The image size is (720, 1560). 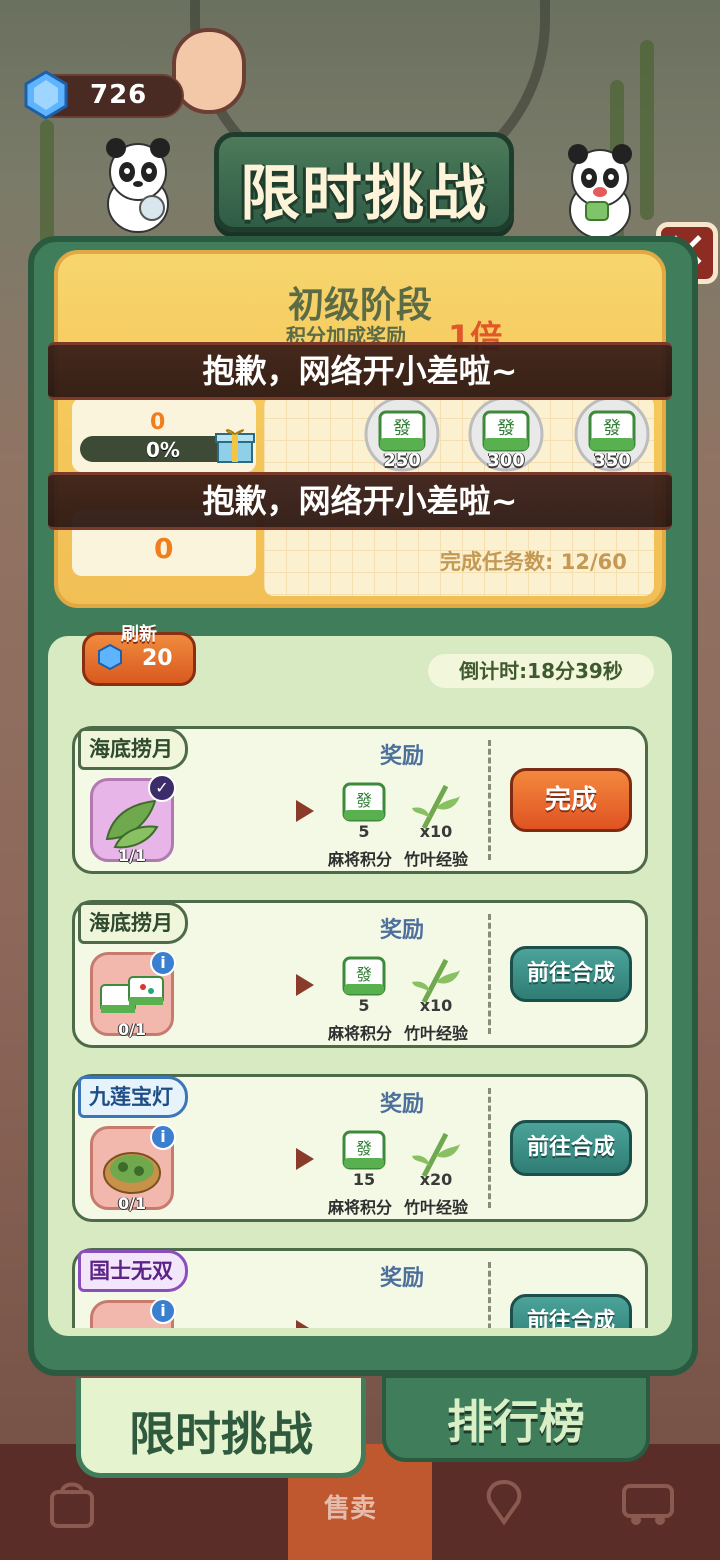 I want to click on page-title: 限时挑战, so click(x=364, y=194).